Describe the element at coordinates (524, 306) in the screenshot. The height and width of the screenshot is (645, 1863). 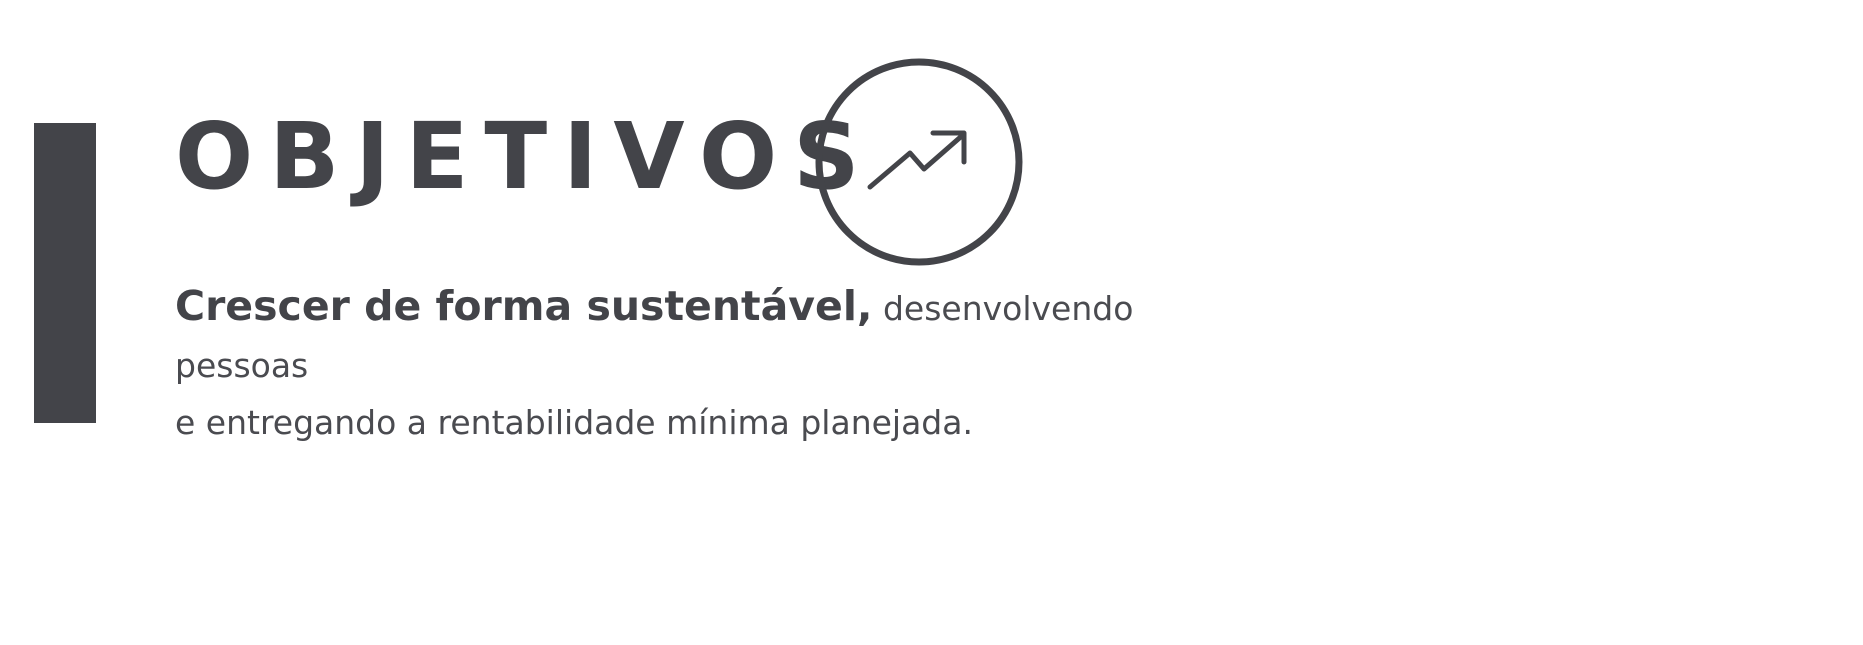
I see `description-lead: Crescer de forma sustentável,` at that location.